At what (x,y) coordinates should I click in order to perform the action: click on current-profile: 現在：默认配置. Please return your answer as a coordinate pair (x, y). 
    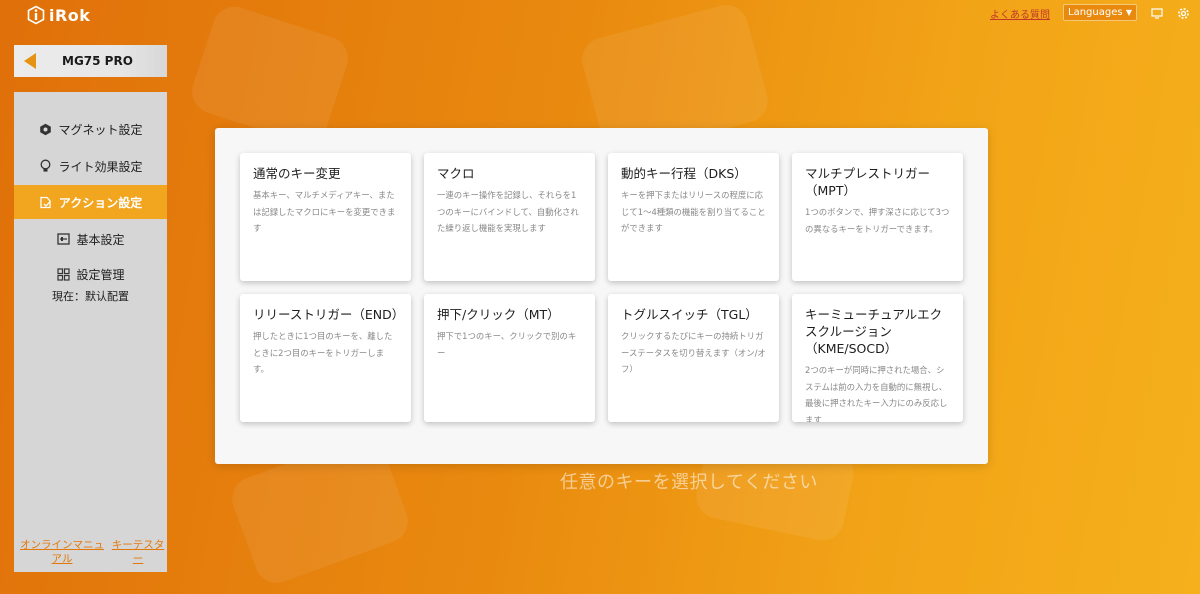
    Looking at the image, I should click on (90, 296).